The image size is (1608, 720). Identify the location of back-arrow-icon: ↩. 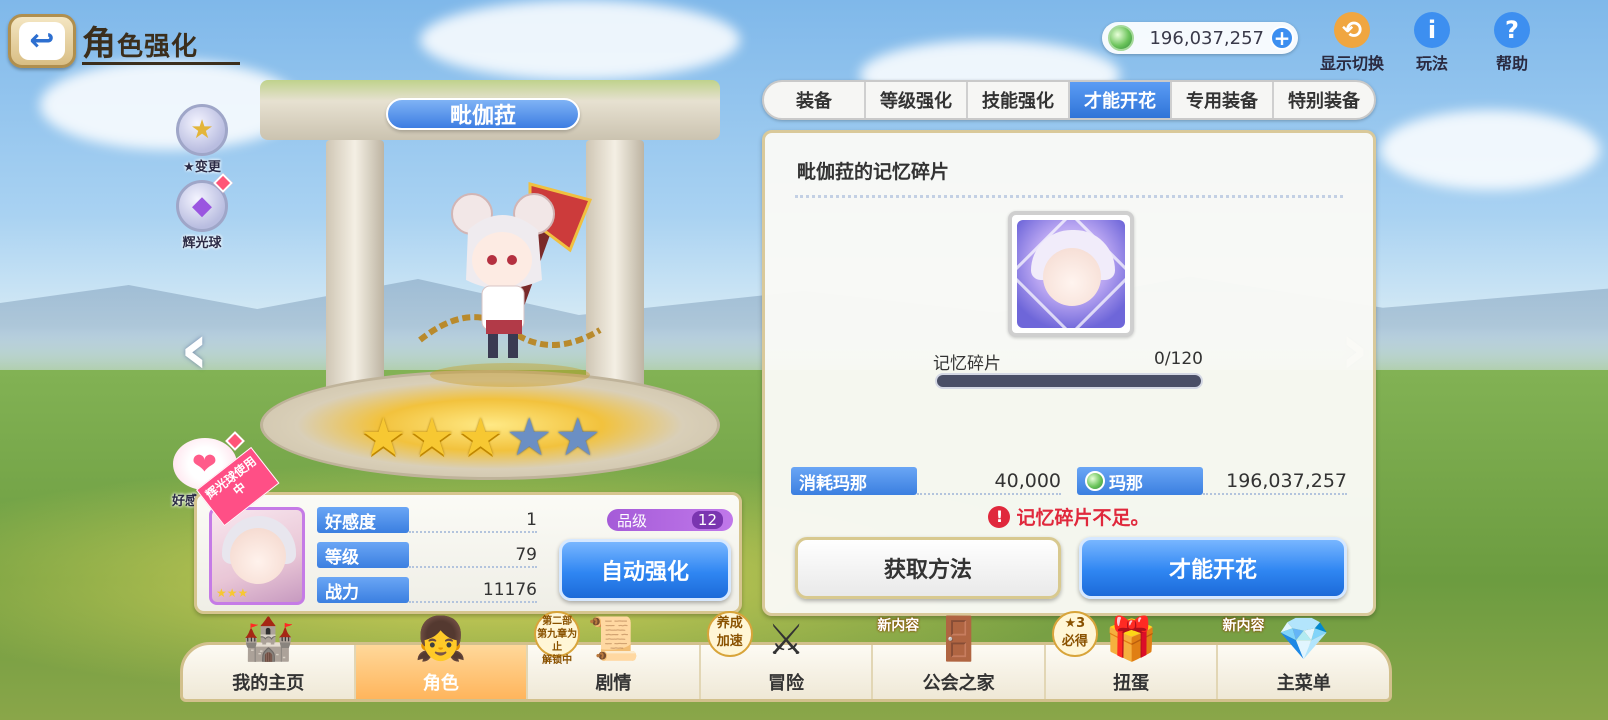
(42, 40).